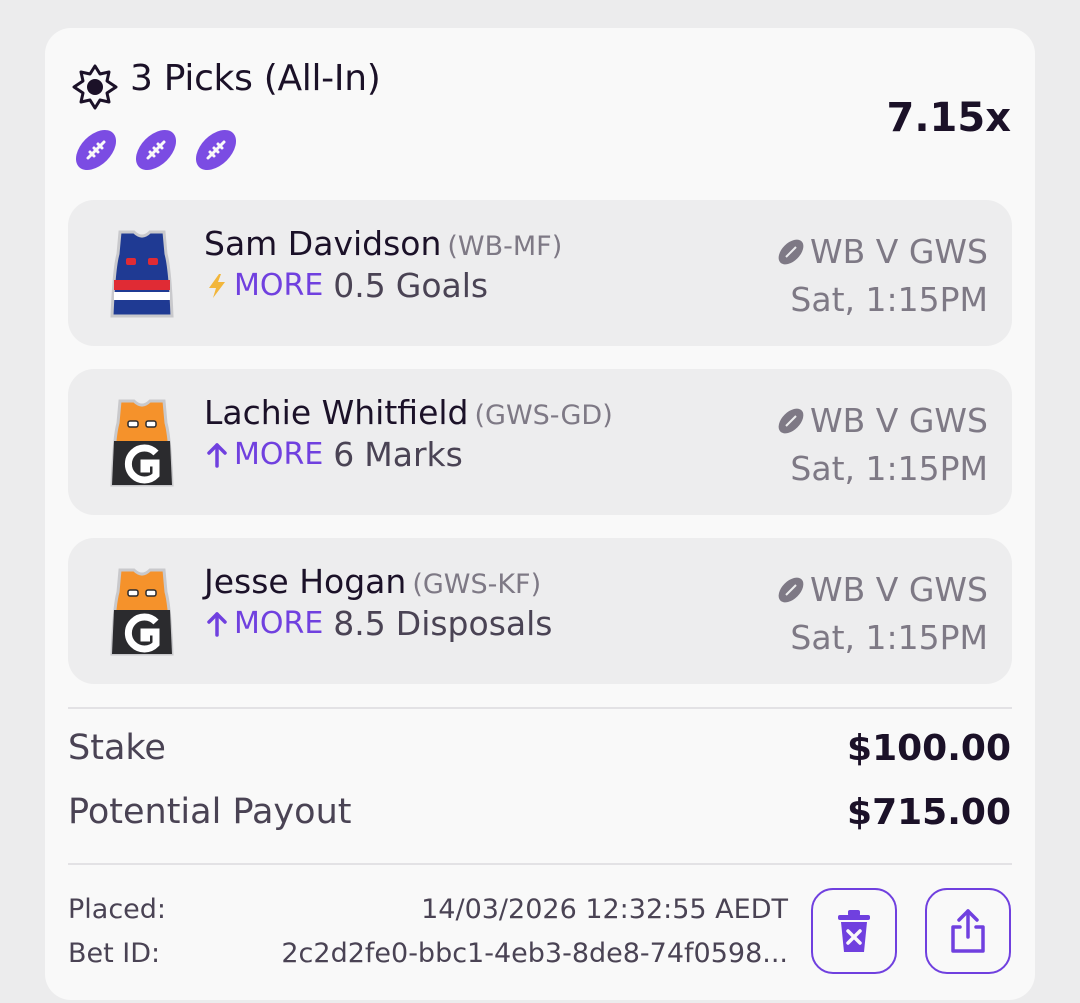 This screenshot has height=1003, width=1080. I want to click on placed-label: Placed:, so click(117, 909).